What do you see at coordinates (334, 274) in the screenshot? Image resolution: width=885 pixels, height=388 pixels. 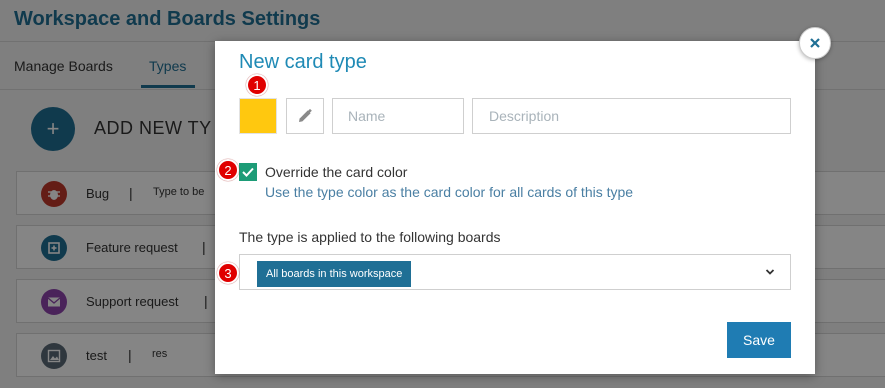 I see `board-chip: All boards in this workspace` at bounding box center [334, 274].